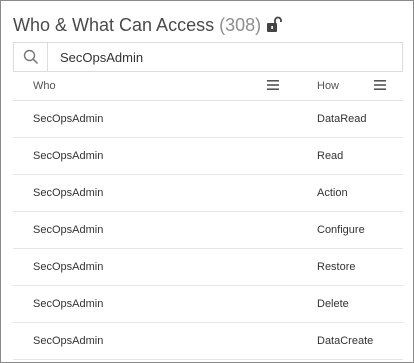 Image resolution: width=414 pixels, height=363 pixels. I want to click on cell-how: Restore, so click(336, 267).